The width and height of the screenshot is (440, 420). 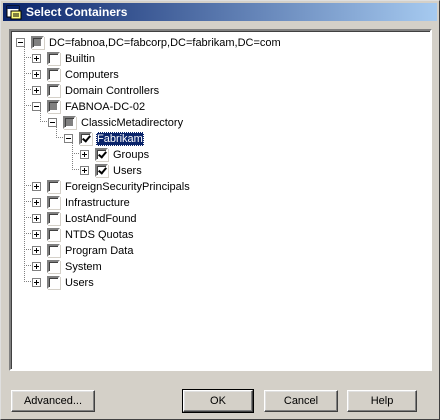 I want to click on tree-node-label: FABNOA-DC-02, so click(x=105, y=107).